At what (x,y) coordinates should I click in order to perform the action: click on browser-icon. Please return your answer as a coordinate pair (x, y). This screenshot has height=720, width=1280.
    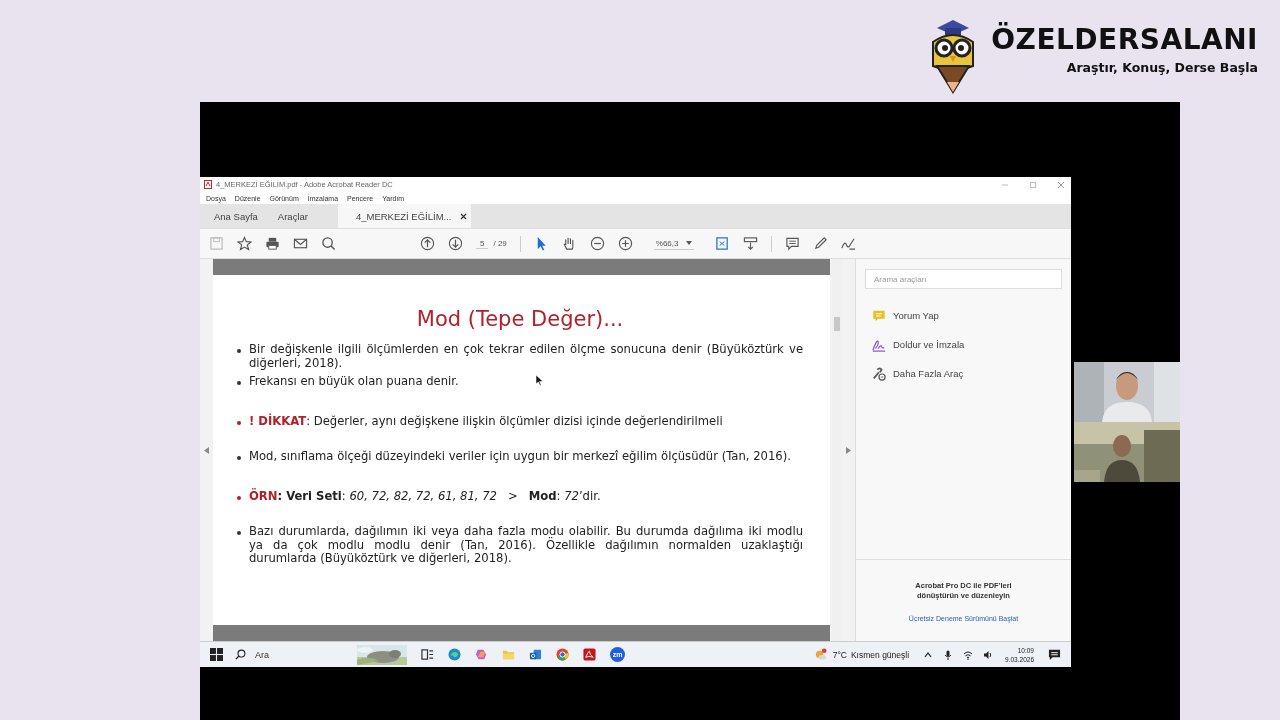
    Looking at the image, I should click on (454, 654).